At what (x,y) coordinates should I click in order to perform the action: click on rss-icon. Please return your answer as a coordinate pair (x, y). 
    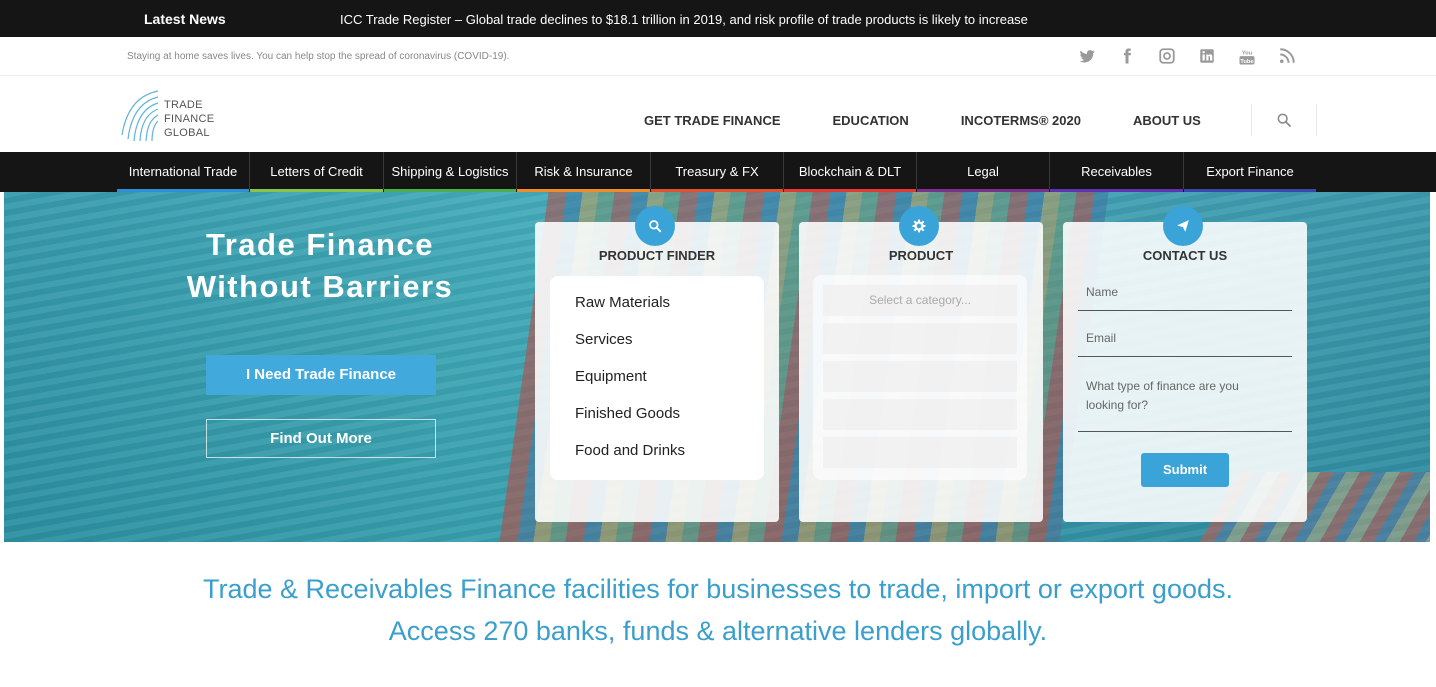
    Looking at the image, I should click on (1287, 57).